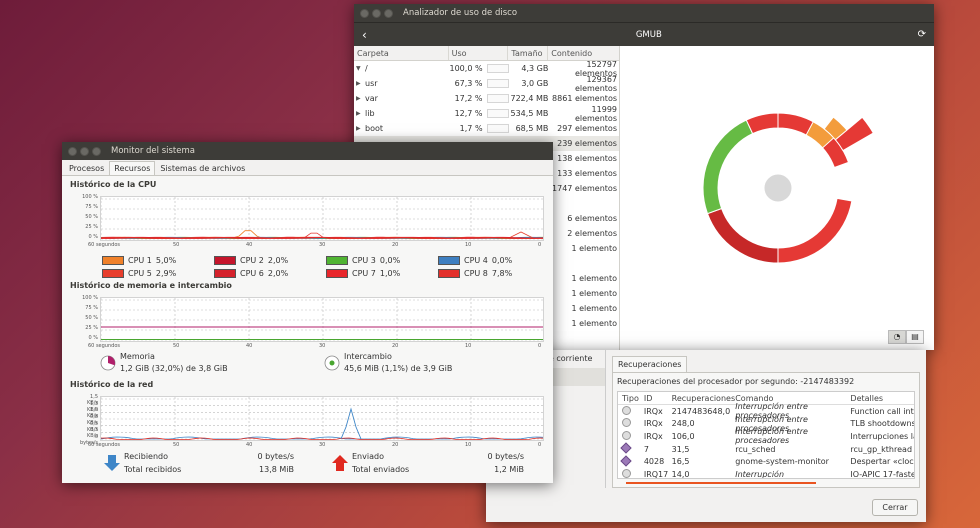 This screenshot has height=528, width=980. I want to click on cpu-legend-item: CPU 2 2,0%, so click(251, 260).